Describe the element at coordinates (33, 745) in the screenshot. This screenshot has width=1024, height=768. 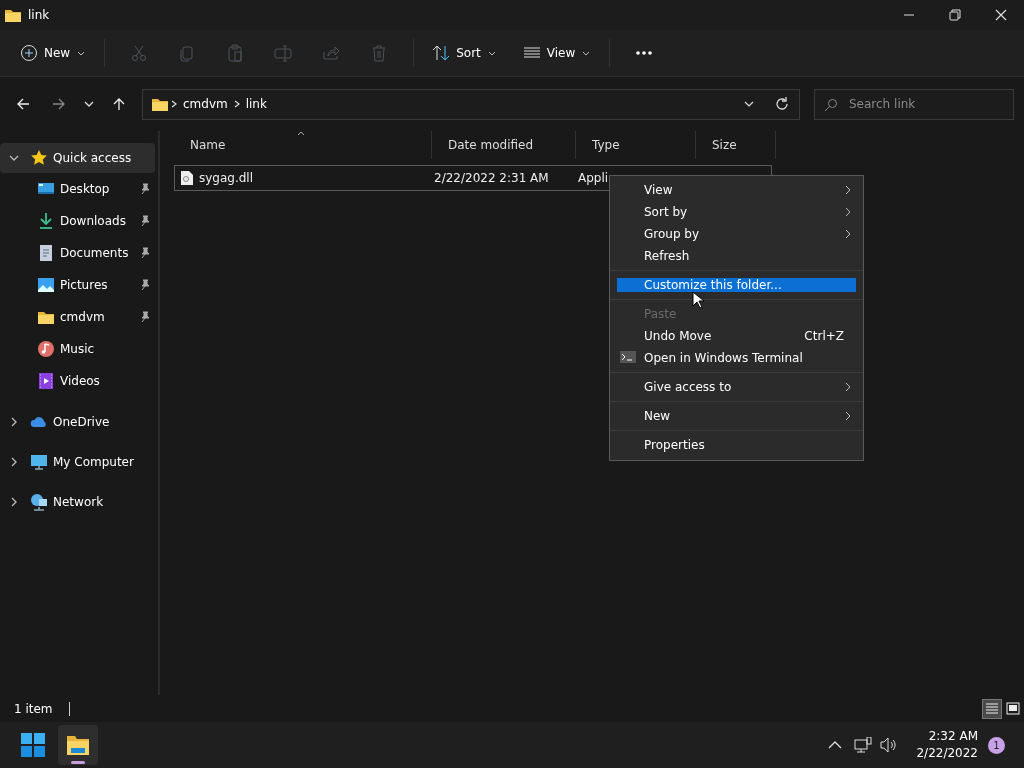
I see `windows-logo-icon` at that location.